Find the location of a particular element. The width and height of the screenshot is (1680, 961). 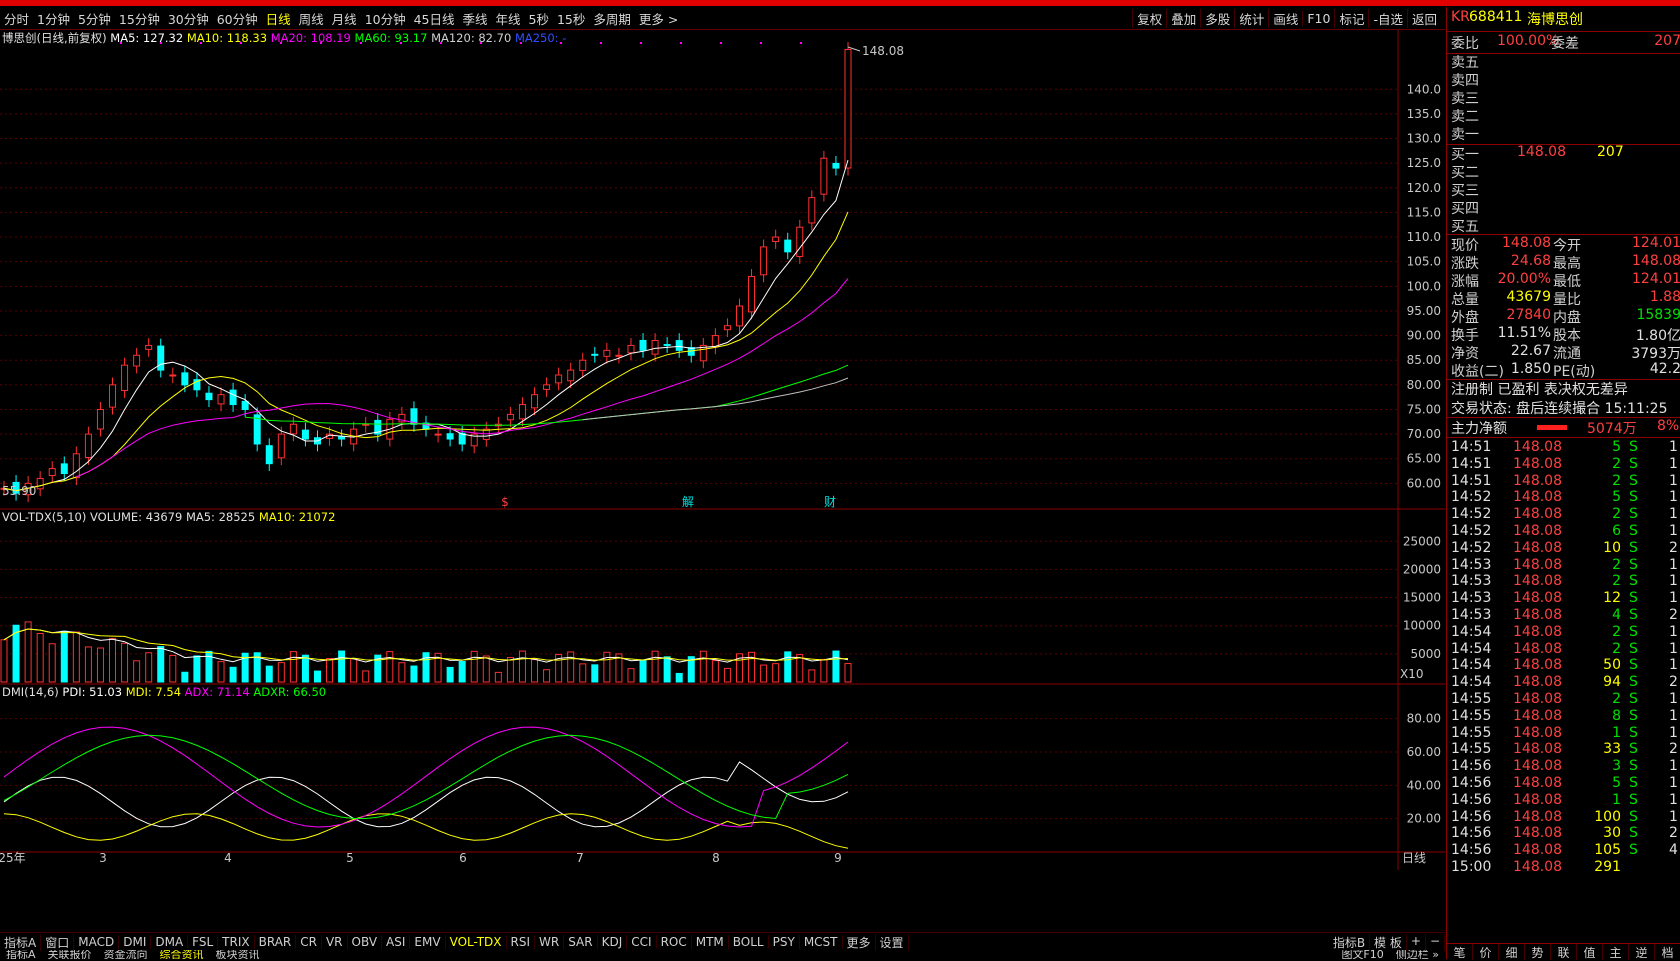

indicator-btn-24: 更多 is located at coordinates (859, 942).